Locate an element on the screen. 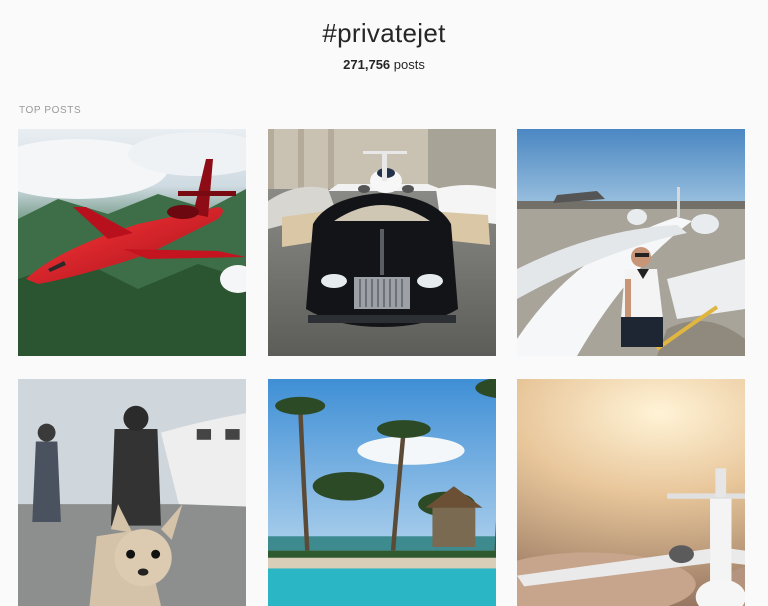 This screenshot has width=768, height=606. post-thumbnail-resort is located at coordinates (382, 492).